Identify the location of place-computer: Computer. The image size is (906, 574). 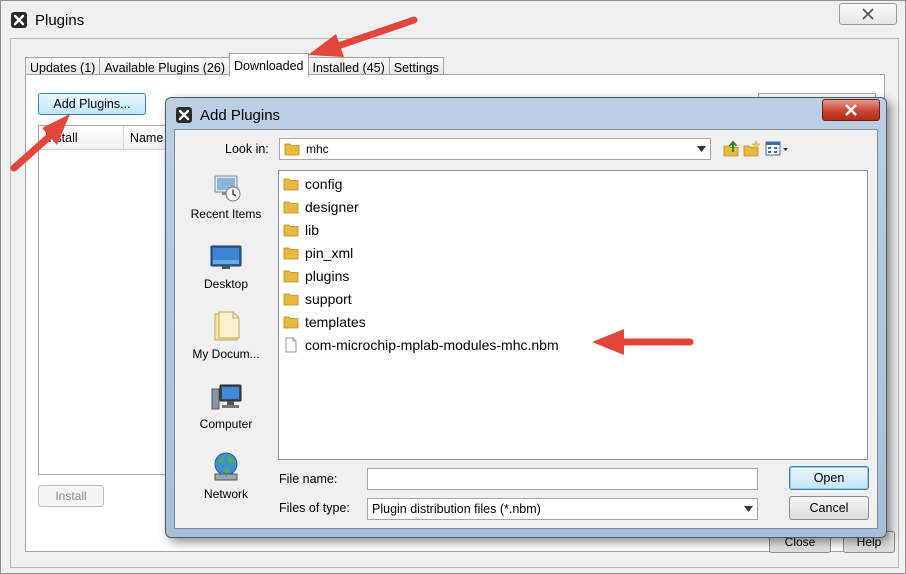
(226, 412).